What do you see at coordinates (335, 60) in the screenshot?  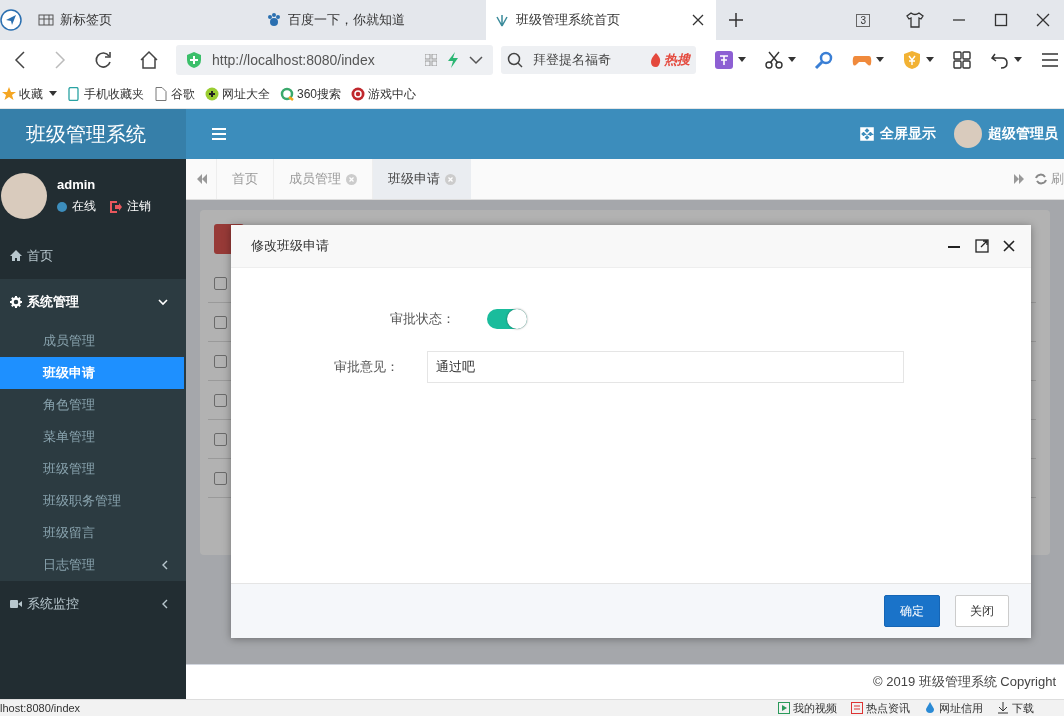 I see `address-field: http://localhost:8080/index` at bounding box center [335, 60].